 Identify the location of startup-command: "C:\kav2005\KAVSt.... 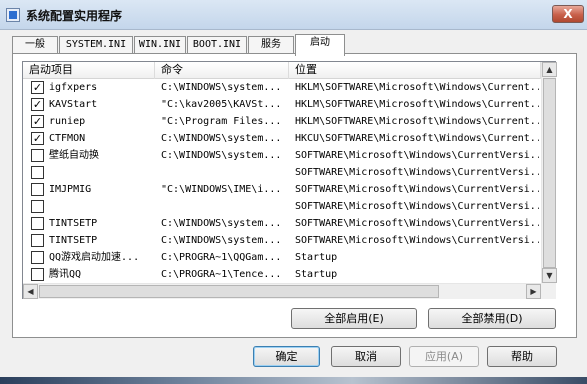
(221, 104).